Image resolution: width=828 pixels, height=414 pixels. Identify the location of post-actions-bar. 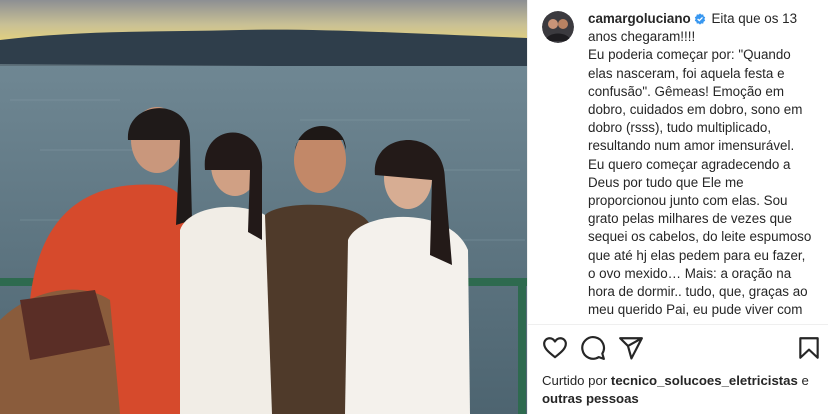
(678, 346).